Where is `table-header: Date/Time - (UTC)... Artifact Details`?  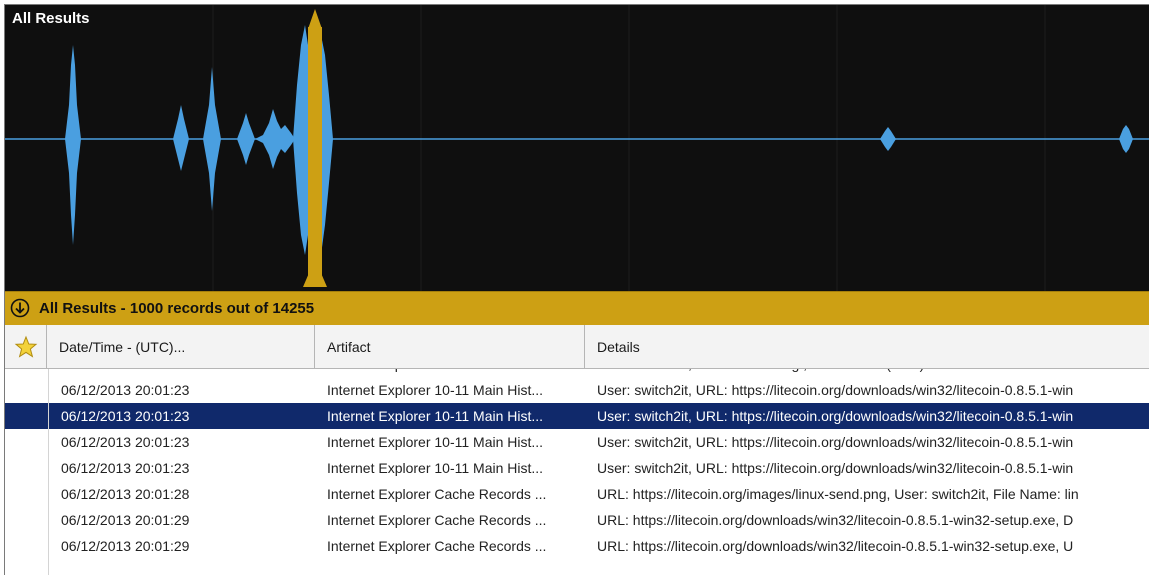 table-header: Date/Time - (UTC)... Artifact Details is located at coordinates (577, 347).